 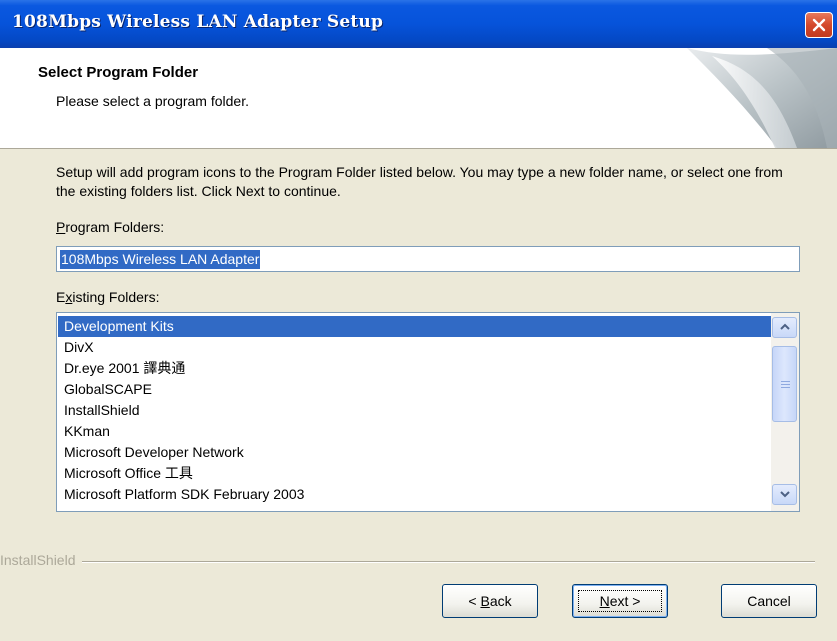 I want to click on focus-rect, so click(x=620, y=601).